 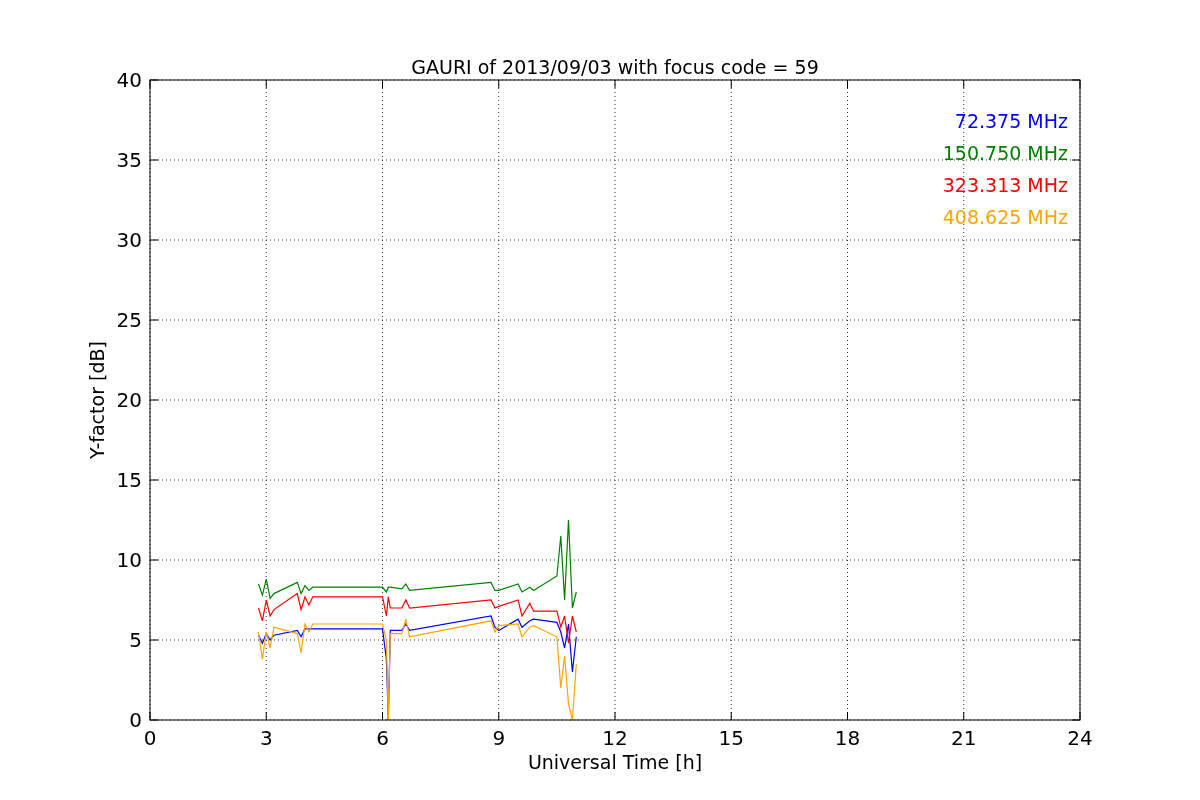 What do you see at coordinates (964, 738) in the screenshot?
I see `x-tick-label: 21` at bounding box center [964, 738].